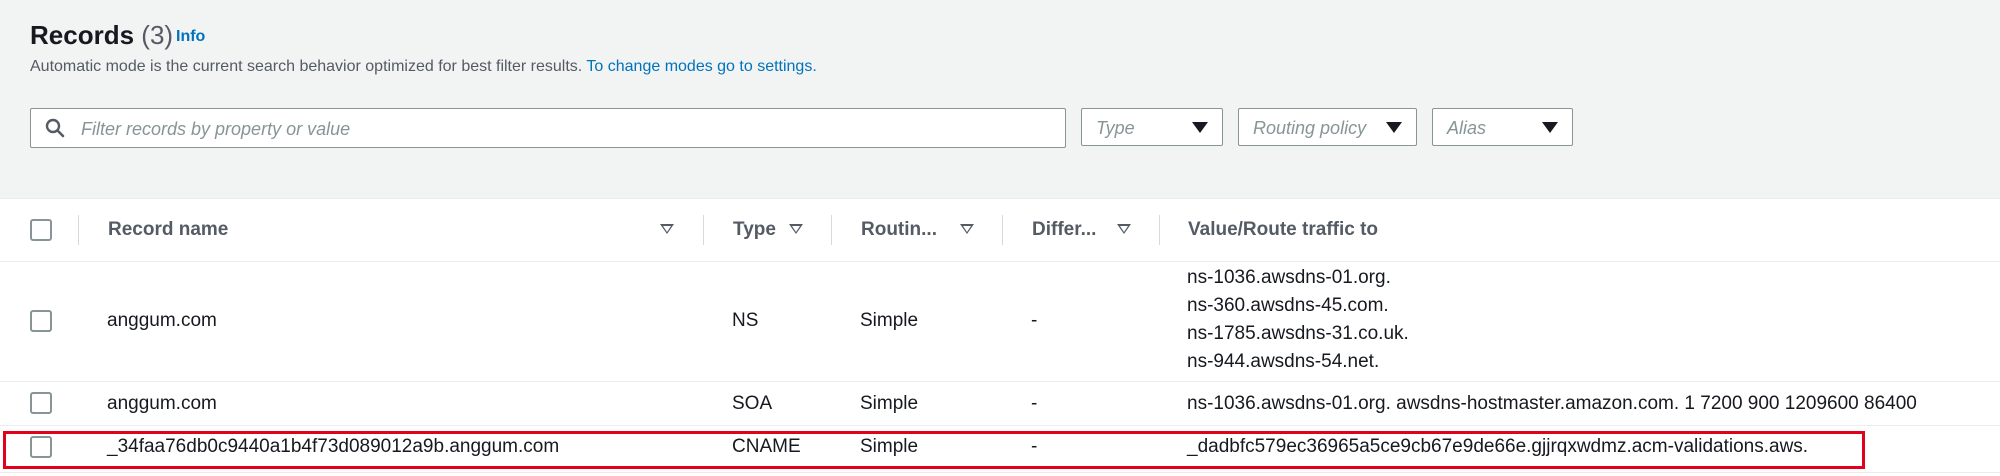  Describe the element at coordinates (41, 230) in the screenshot. I see `select-all-checkbox` at that location.